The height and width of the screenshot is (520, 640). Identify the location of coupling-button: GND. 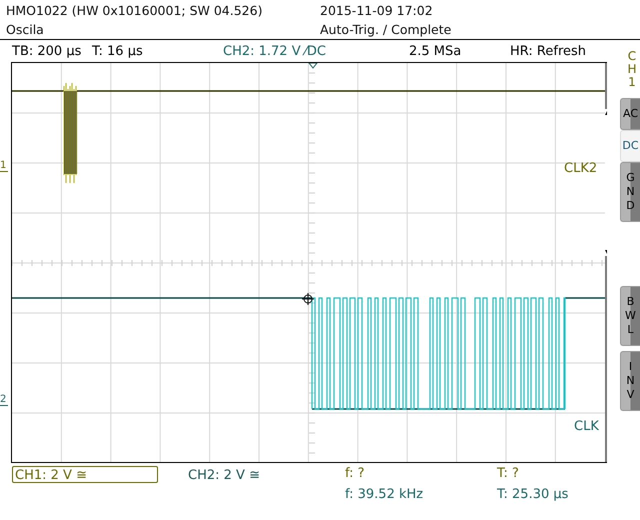
(630, 192).